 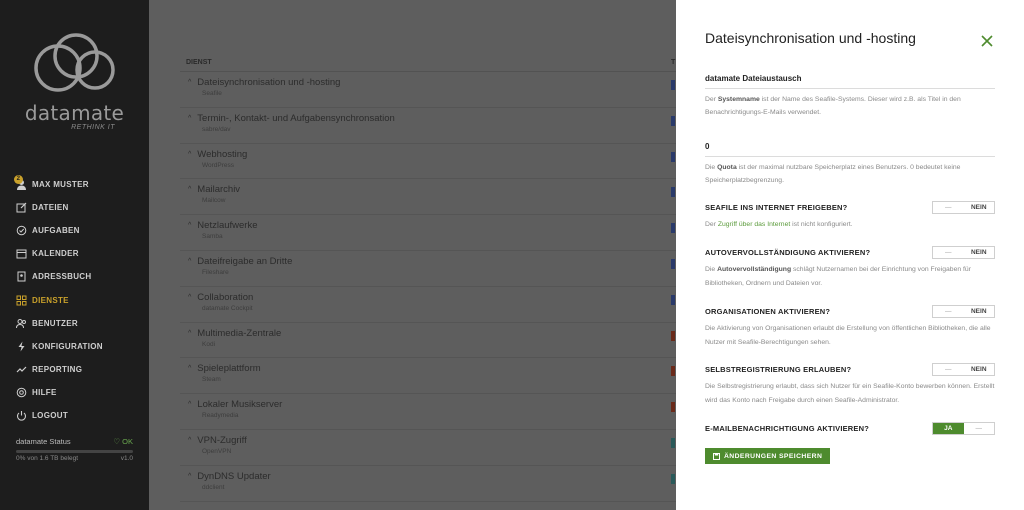 What do you see at coordinates (74, 369) in the screenshot?
I see `sidebar-item-reporting: REPORTING` at bounding box center [74, 369].